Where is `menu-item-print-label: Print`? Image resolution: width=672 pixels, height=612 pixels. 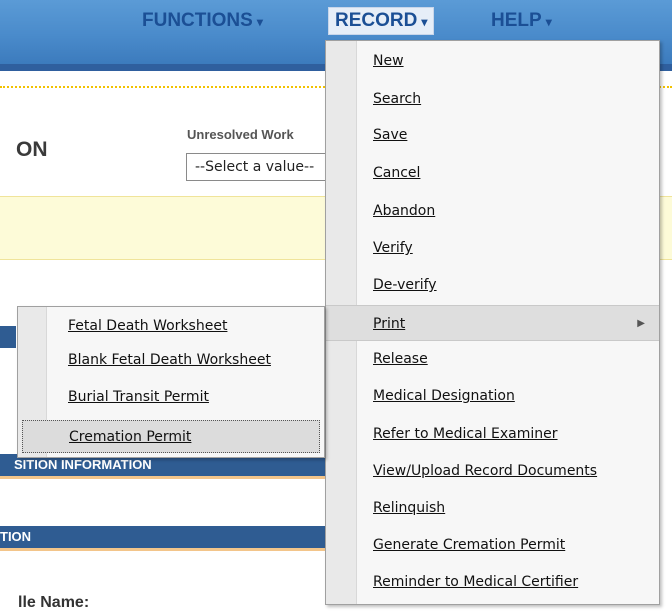 menu-item-print-label: Print is located at coordinates (389, 324).